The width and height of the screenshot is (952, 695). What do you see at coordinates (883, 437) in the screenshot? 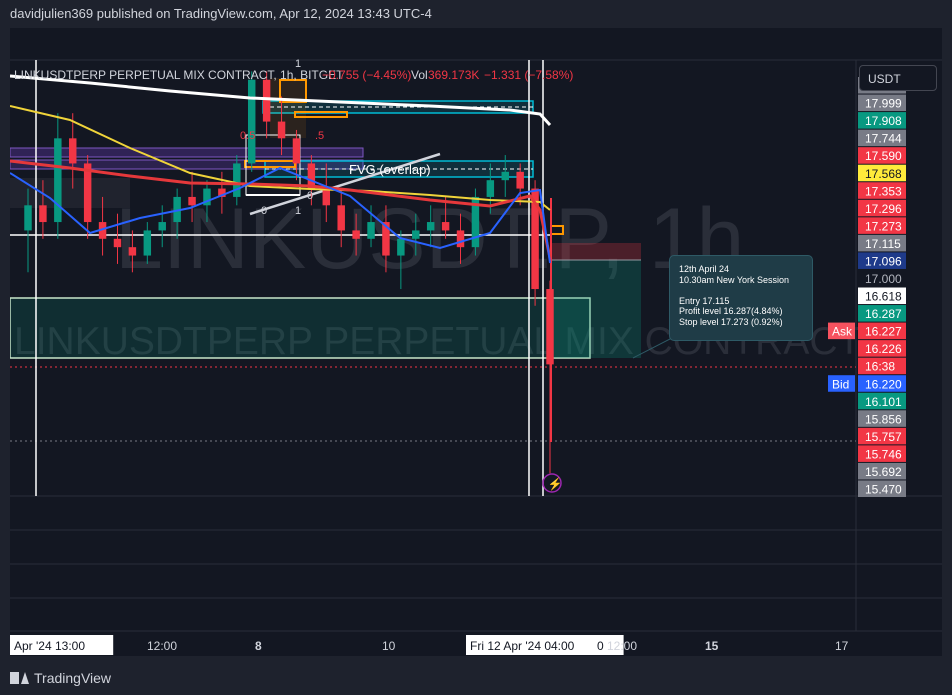
I see `price-label: 15.757` at bounding box center [883, 437].